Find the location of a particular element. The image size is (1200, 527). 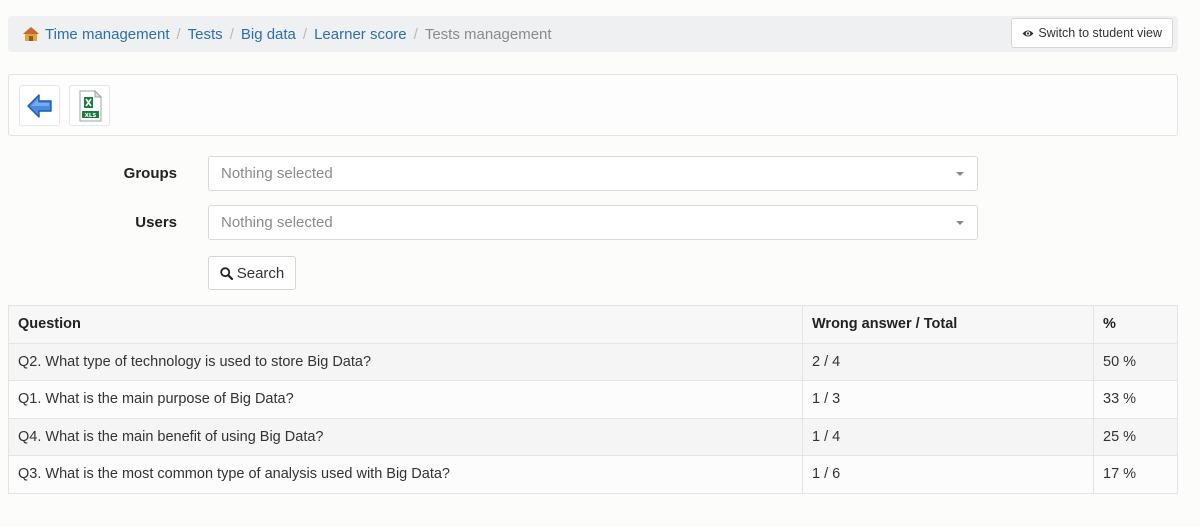

back-button is located at coordinates (39, 105).